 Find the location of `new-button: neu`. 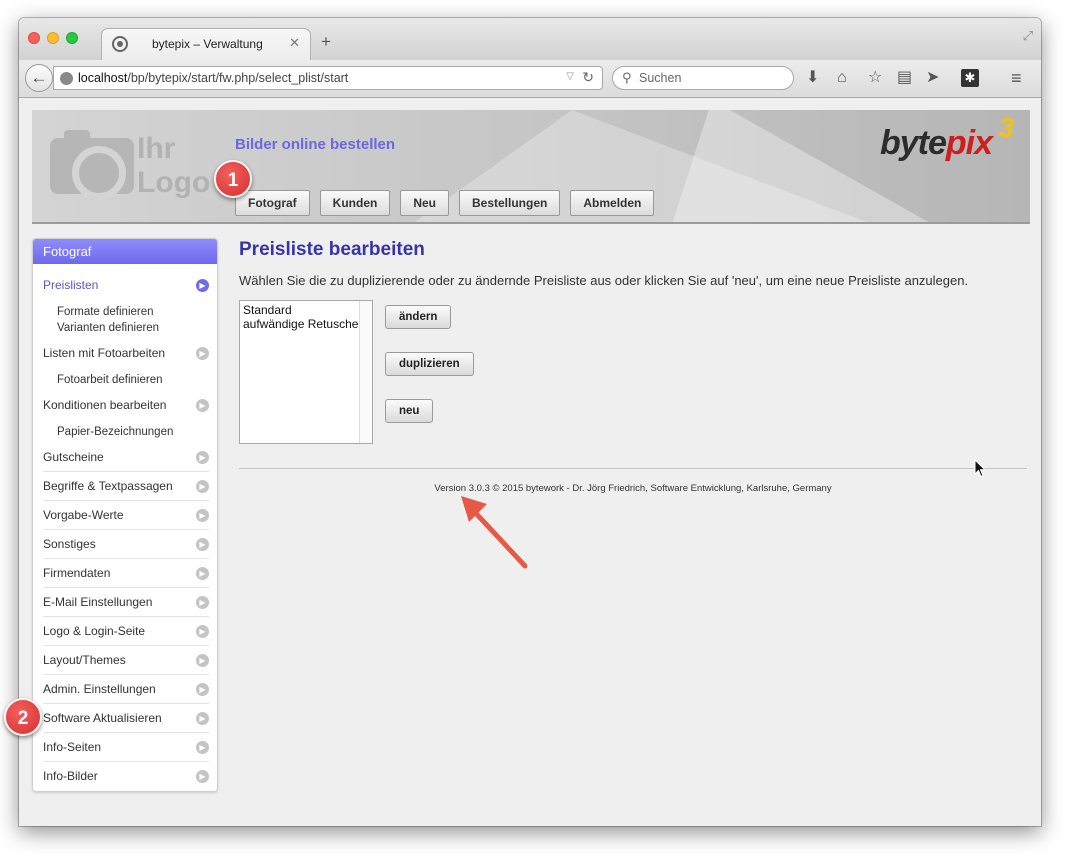

new-button: neu is located at coordinates (409, 411).